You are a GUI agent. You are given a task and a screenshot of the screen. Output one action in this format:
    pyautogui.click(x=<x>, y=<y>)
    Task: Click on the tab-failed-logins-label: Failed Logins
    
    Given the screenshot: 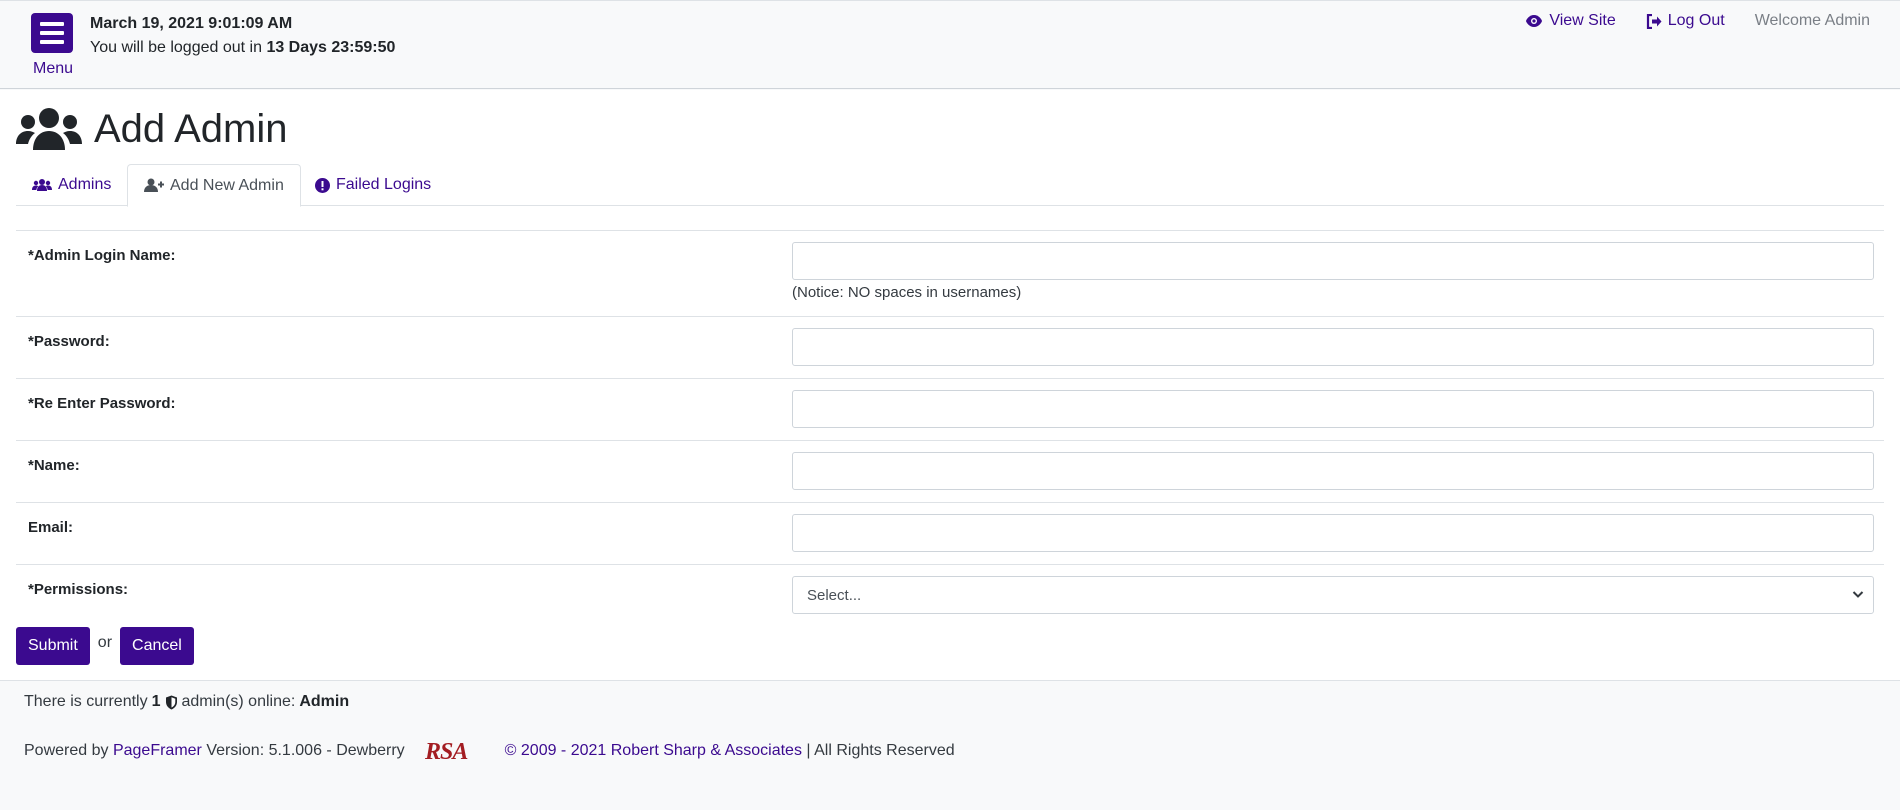 What is the action you would take?
    pyautogui.click(x=384, y=184)
    